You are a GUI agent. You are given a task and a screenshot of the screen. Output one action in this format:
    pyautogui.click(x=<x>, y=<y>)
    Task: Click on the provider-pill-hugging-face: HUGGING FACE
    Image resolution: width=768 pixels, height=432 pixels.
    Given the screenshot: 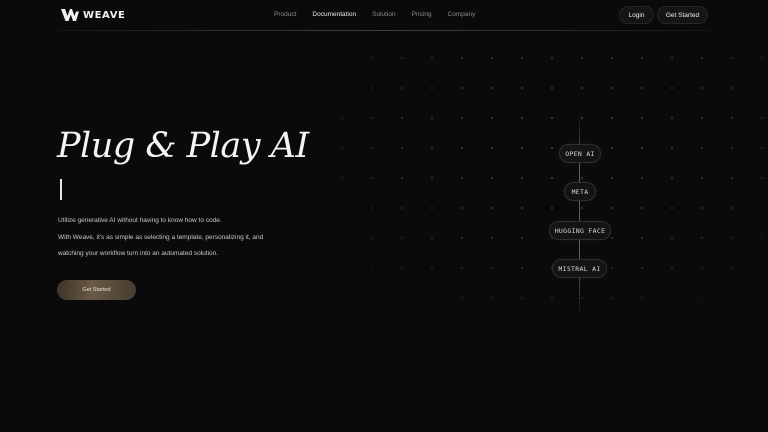 What is the action you would take?
    pyautogui.click(x=580, y=230)
    